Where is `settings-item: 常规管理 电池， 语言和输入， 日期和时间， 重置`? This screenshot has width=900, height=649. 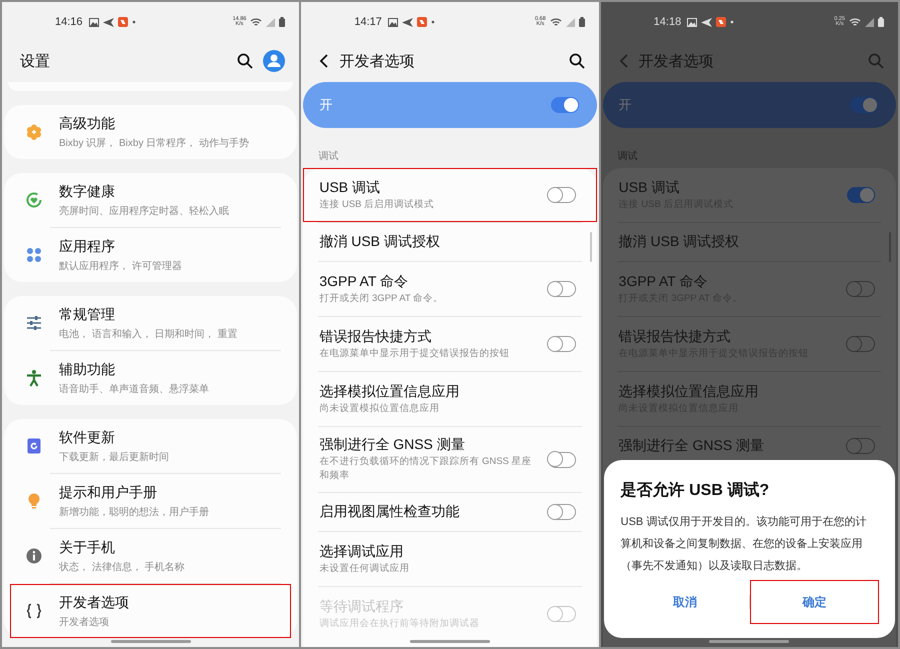
settings-item: 常规管理 电池， 语言和输入， 日期和时间， 重置 is located at coordinates (151, 323).